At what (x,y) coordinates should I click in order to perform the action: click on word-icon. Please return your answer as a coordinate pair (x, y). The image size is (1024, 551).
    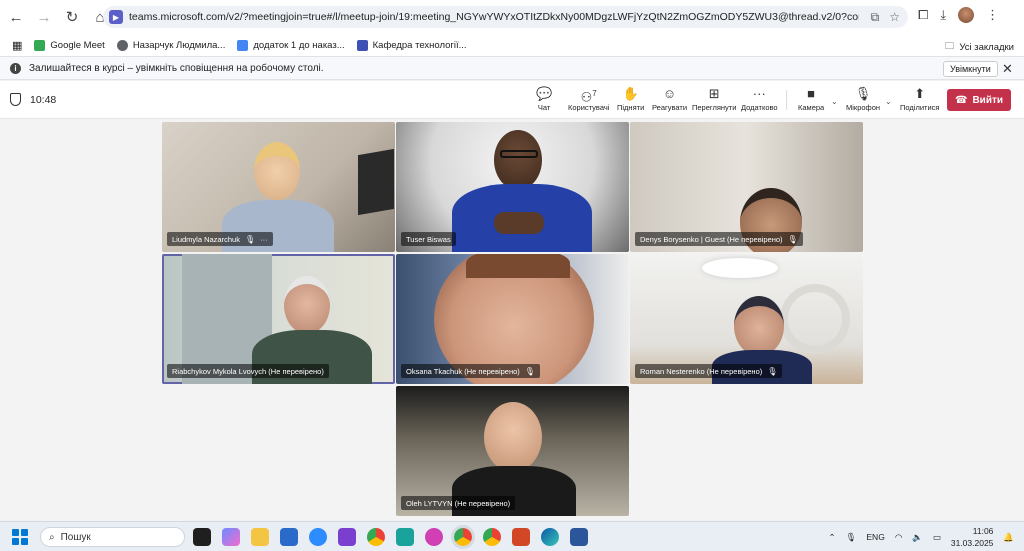
    Looking at the image, I should click on (579, 537).